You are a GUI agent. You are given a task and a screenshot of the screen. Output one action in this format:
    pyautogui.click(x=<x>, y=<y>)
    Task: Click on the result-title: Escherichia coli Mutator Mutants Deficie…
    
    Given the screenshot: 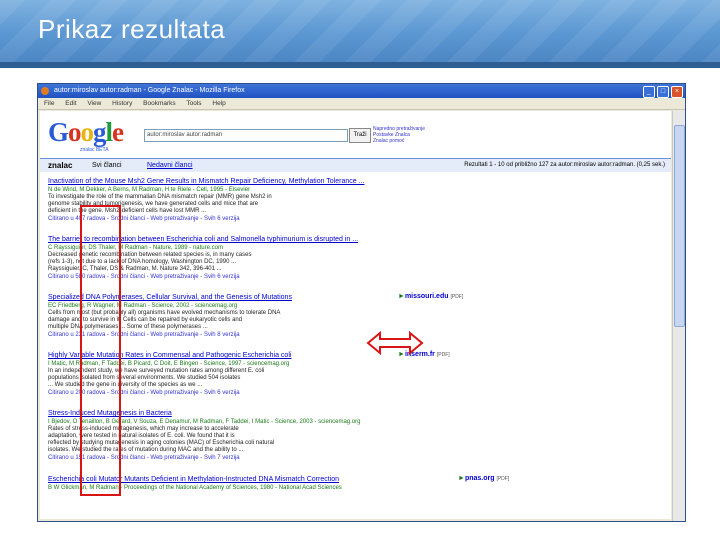 What is the action you would take?
    pyautogui.click(x=358, y=479)
    